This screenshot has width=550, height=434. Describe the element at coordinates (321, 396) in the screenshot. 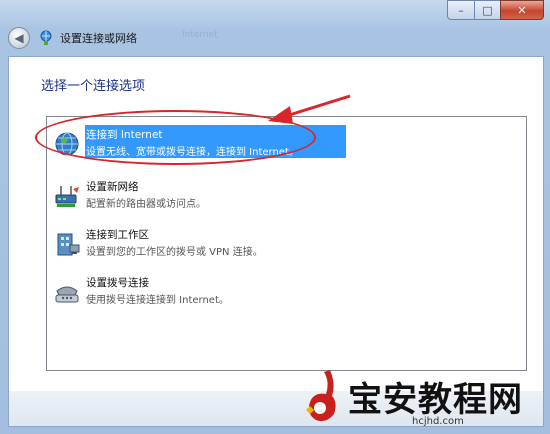

I see `watermark-logo-icon` at that location.